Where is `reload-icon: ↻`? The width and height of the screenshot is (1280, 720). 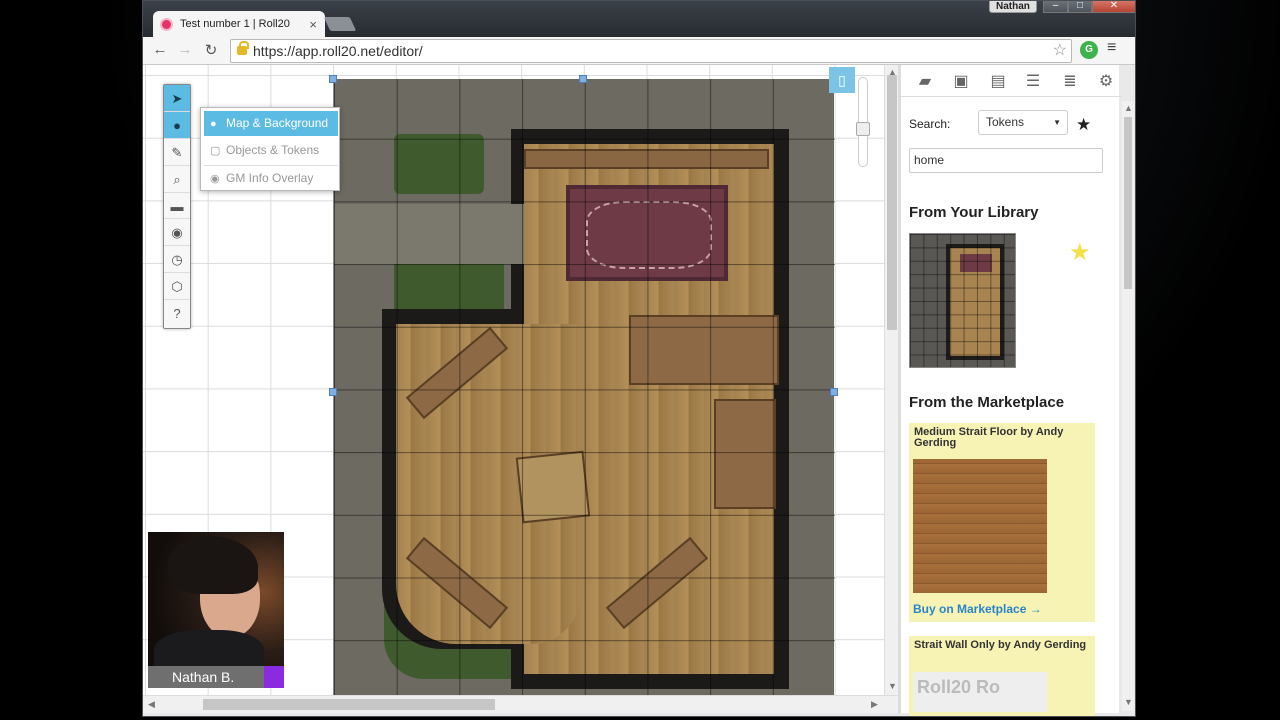 reload-icon: ↻ is located at coordinates (211, 50).